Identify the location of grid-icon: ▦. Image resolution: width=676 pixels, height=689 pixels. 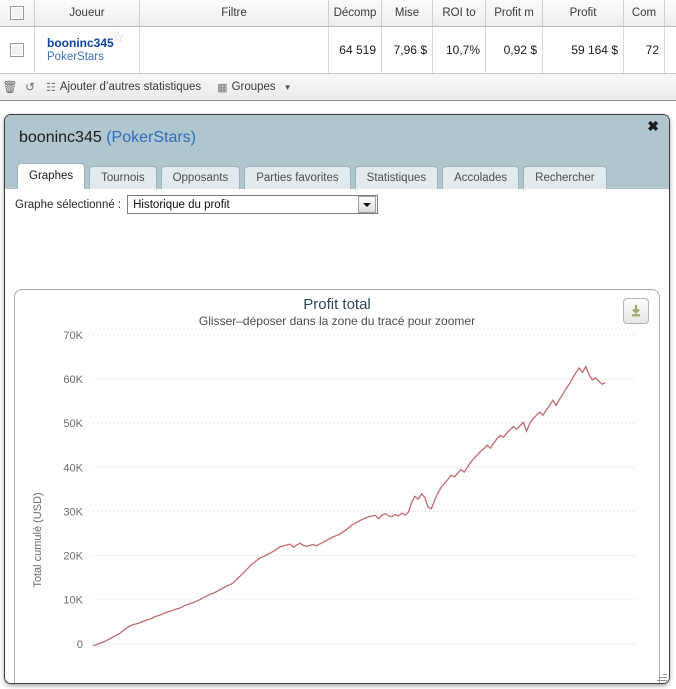
(222, 87).